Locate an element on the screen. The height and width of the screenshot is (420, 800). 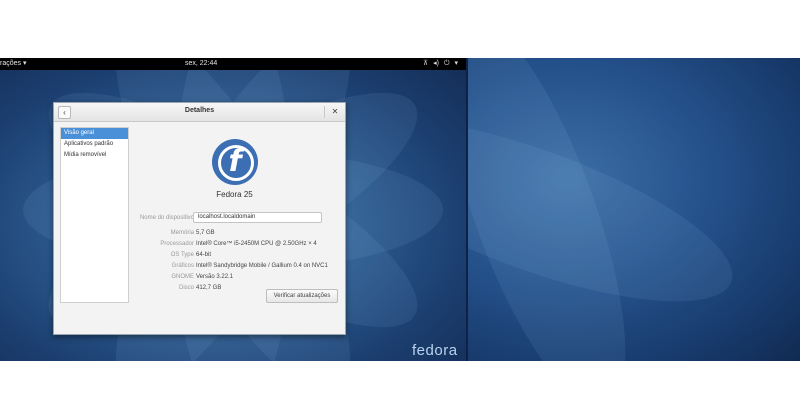
sidebar-item-overview: Visão geral is located at coordinates (94, 133).